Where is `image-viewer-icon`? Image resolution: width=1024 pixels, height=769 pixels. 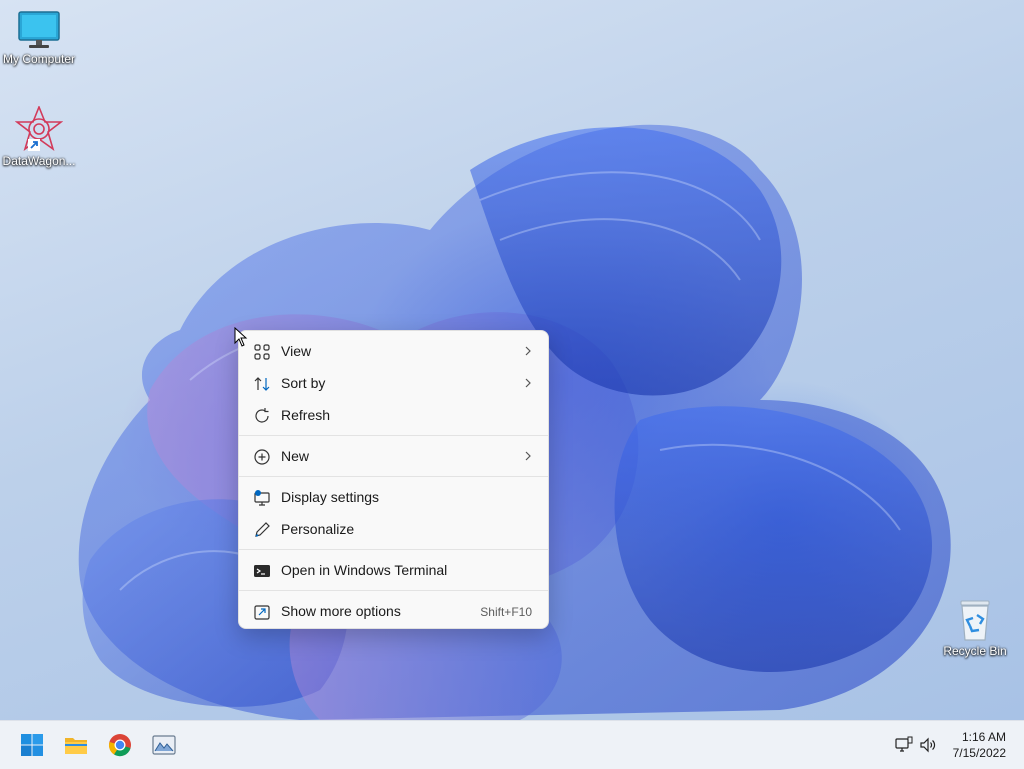 image-viewer-icon is located at coordinates (164, 745).